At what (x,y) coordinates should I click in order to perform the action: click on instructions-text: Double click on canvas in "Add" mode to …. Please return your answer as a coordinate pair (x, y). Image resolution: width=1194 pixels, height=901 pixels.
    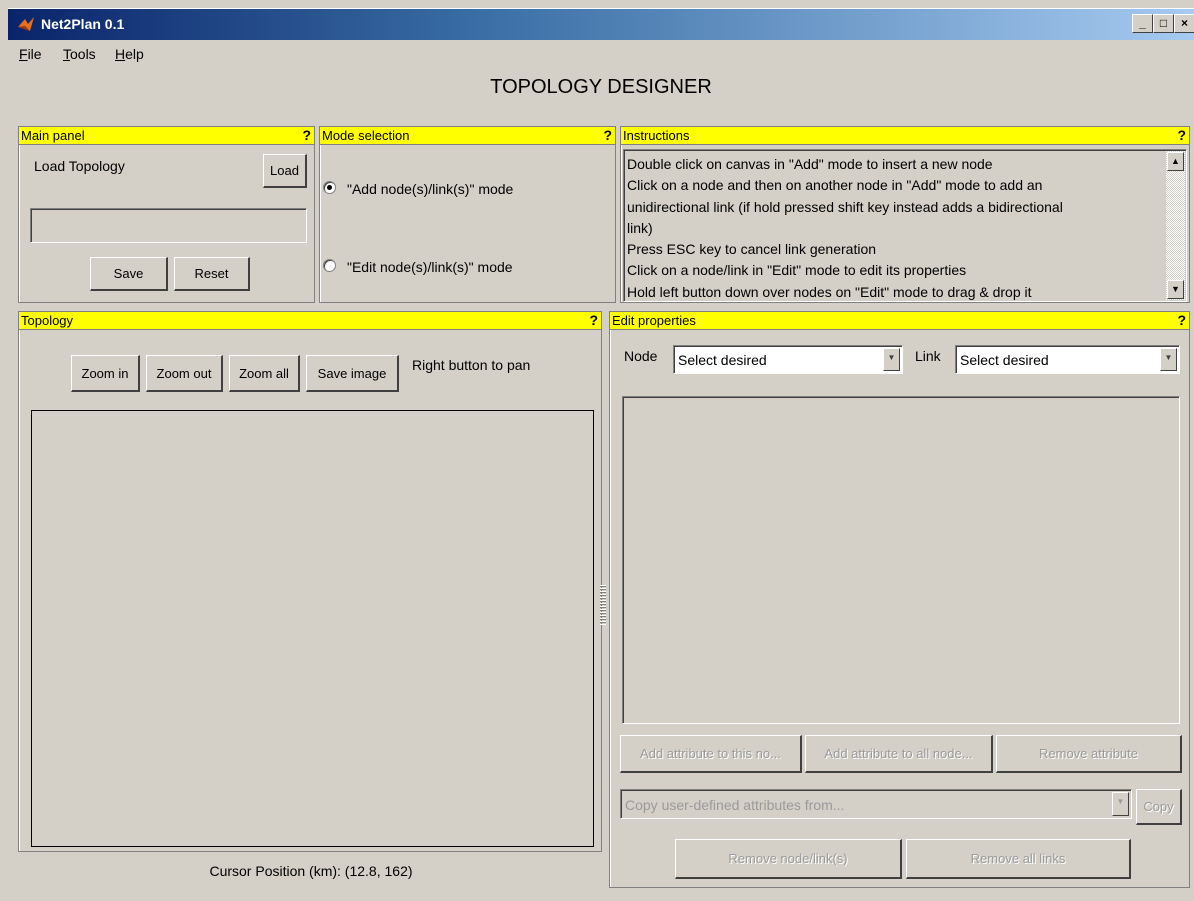
    Looking at the image, I should click on (892, 227).